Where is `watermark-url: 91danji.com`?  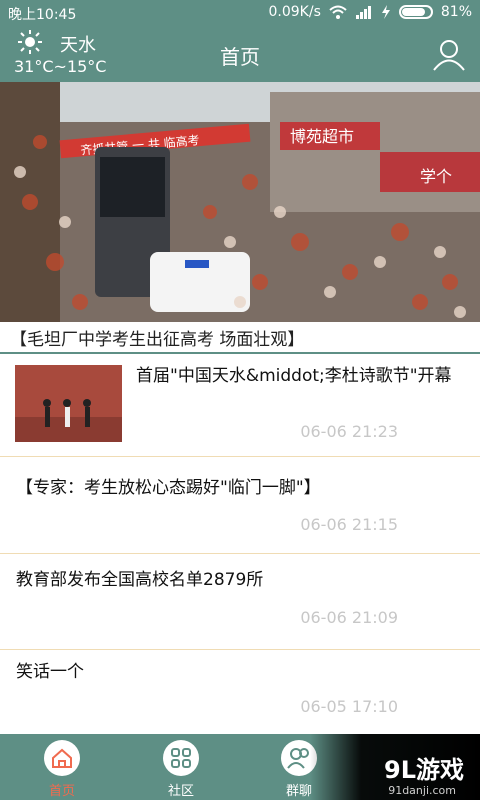
watermark-url: 91danji.com is located at coordinates (422, 790).